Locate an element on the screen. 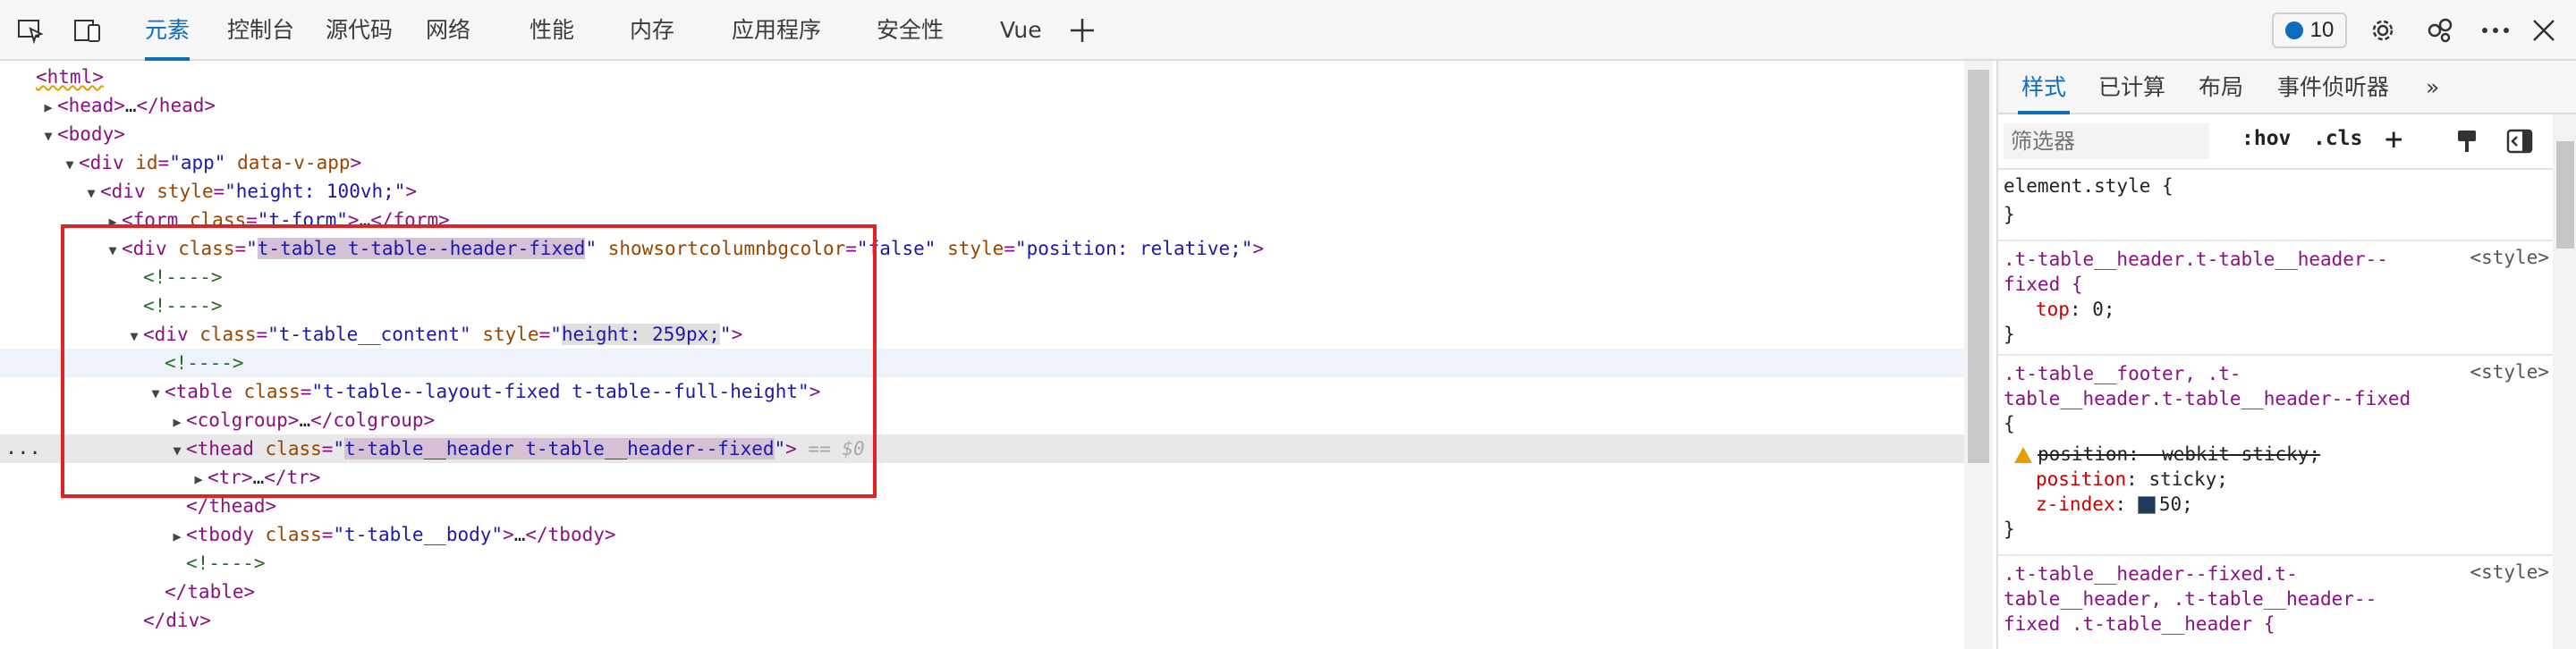 This screenshot has height=649, width=2576. dom-node-div-app: ▼ <div id="app" data-v-app> is located at coordinates (984, 162).